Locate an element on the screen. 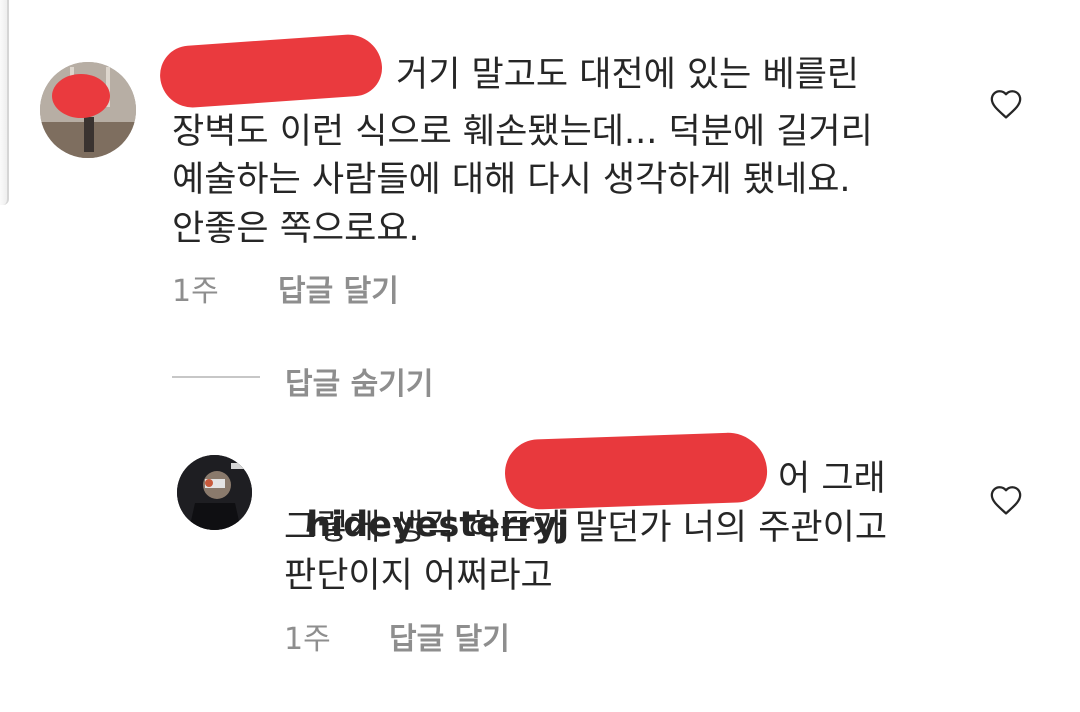 The image size is (1080, 712). comment-line-3: 예술하는 사람들에 대해 다시 생각하게 됐네요. is located at coordinates (511, 180).